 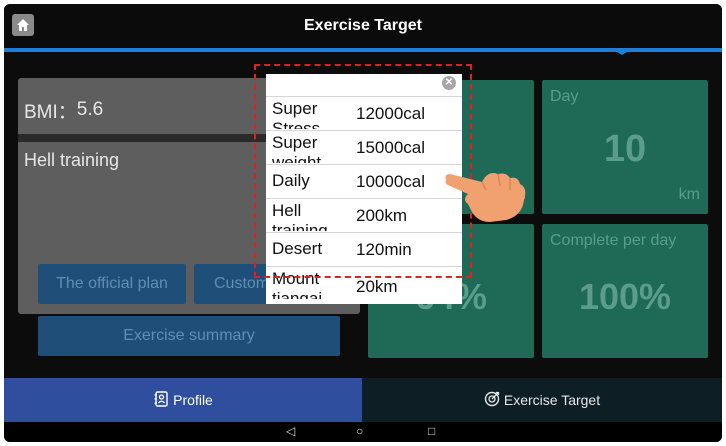 What do you see at coordinates (689, 194) in the screenshot?
I see `stat-tile-2-unit: km` at bounding box center [689, 194].